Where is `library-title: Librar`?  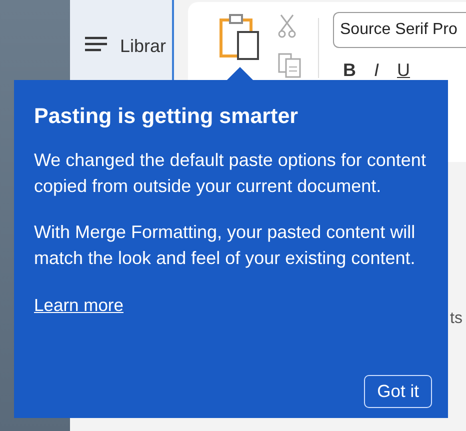
library-title: Librar is located at coordinates (144, 46).